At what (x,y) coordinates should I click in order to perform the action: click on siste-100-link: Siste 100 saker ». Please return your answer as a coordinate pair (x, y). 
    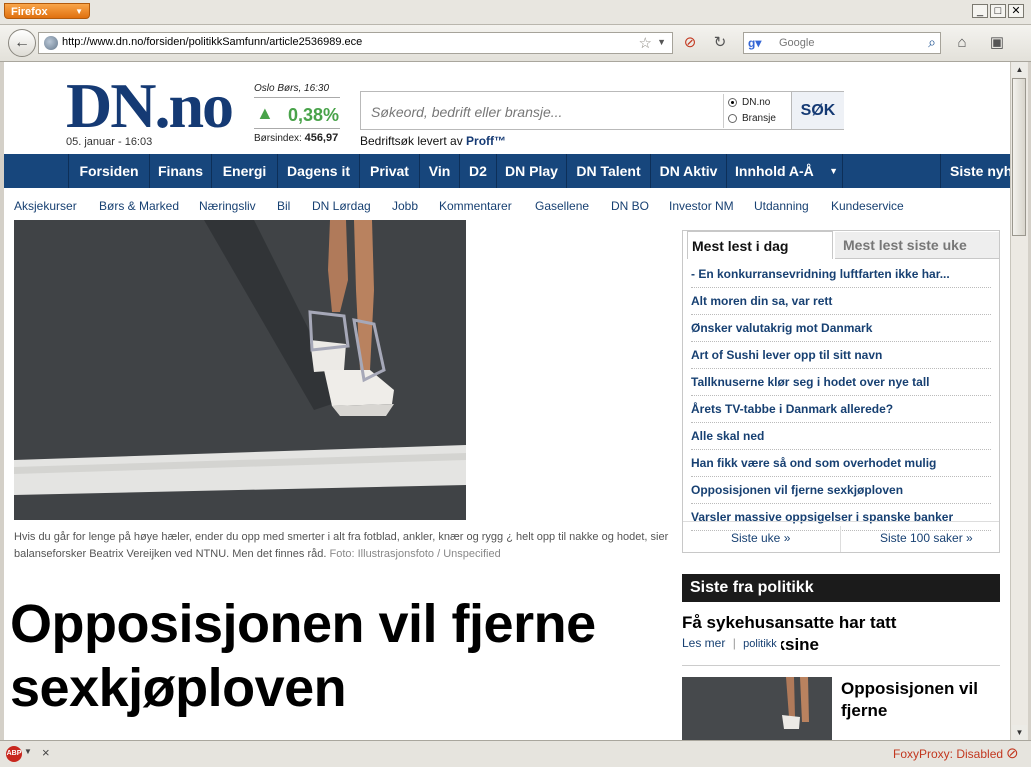
    Looking at the image, I should click on (926, 538).